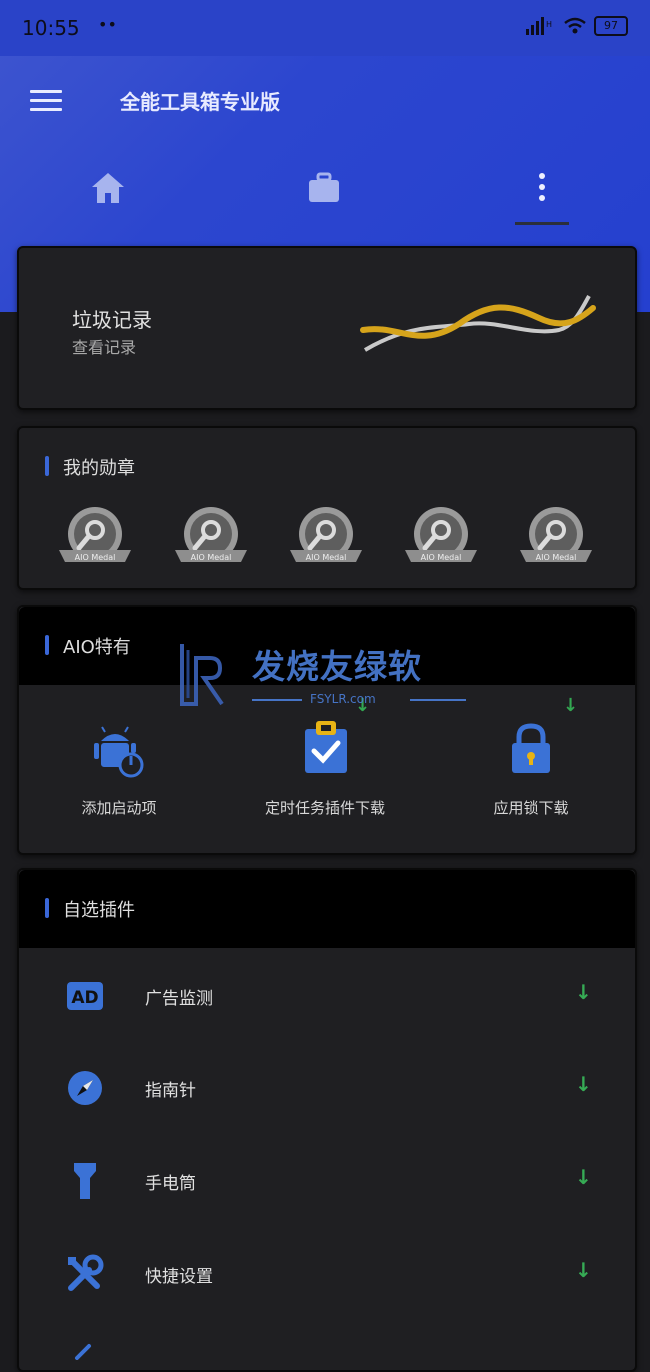  Describe the element at coordinates (97, 647) in the screenshot. I see `aio-title: AIO特有` at that location.